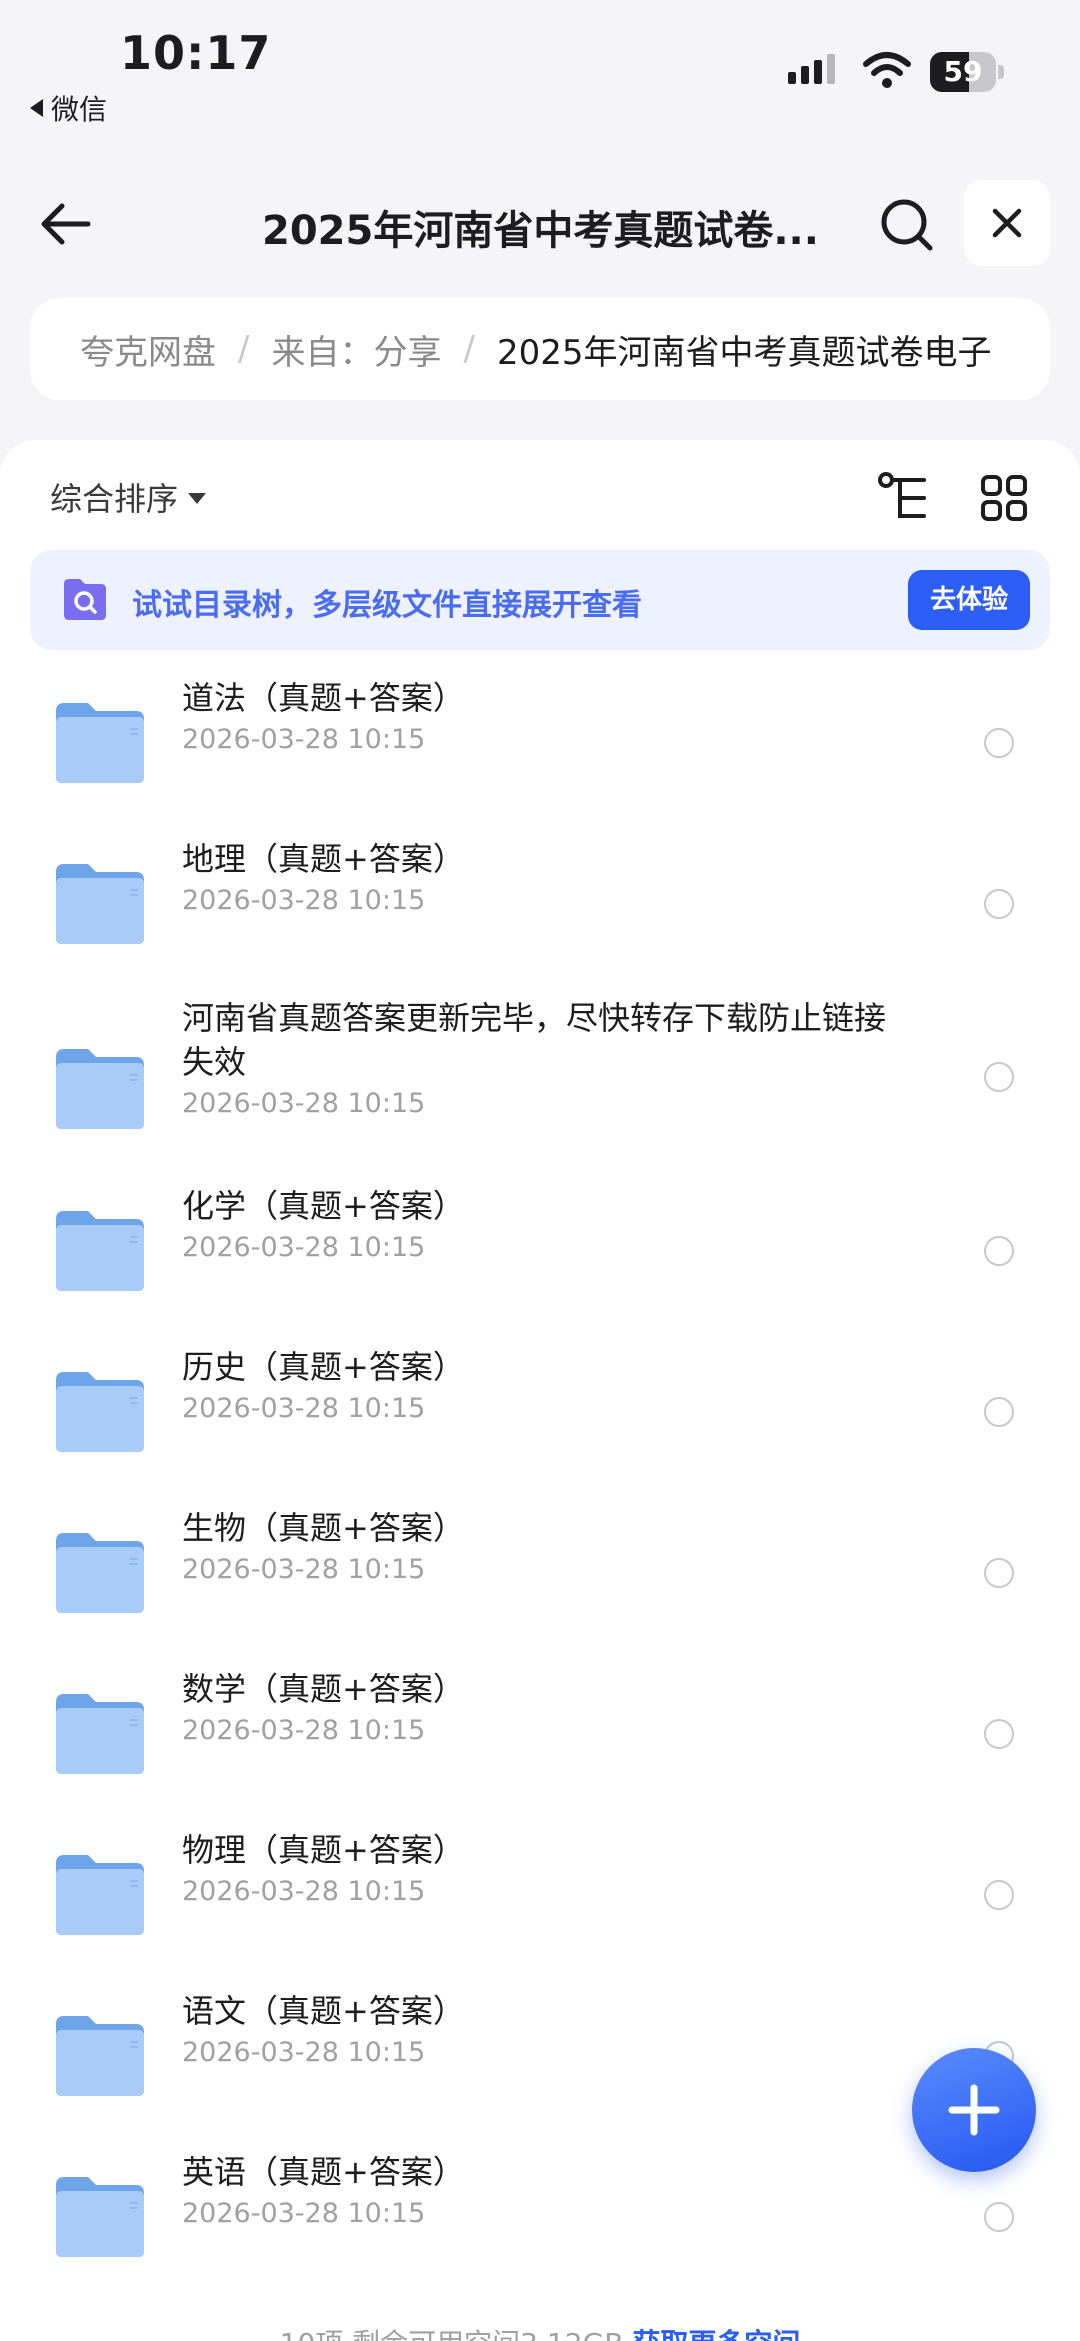 The width and height of the screenshot is (1080, 2341). I want to click on plus-icon, so click(974, 2110).